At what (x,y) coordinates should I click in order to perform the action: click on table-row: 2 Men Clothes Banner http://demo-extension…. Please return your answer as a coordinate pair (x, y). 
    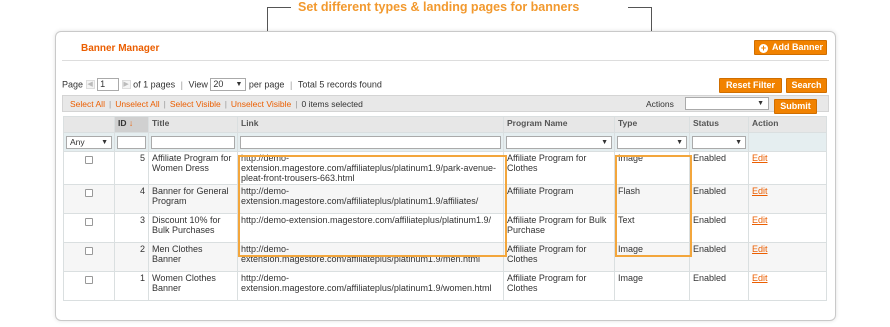
    Looking at the image, I should click on (445, 257).